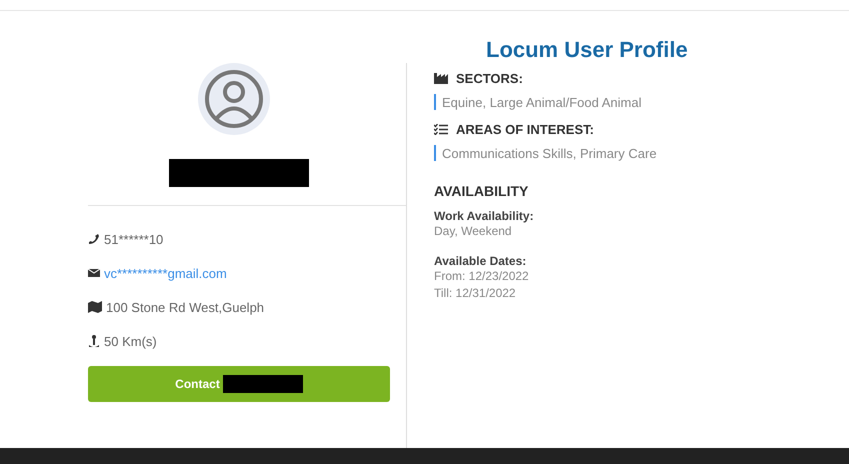  I want to click on section-value: Equine, Large Animal/Food Animal, so click(542, 102).